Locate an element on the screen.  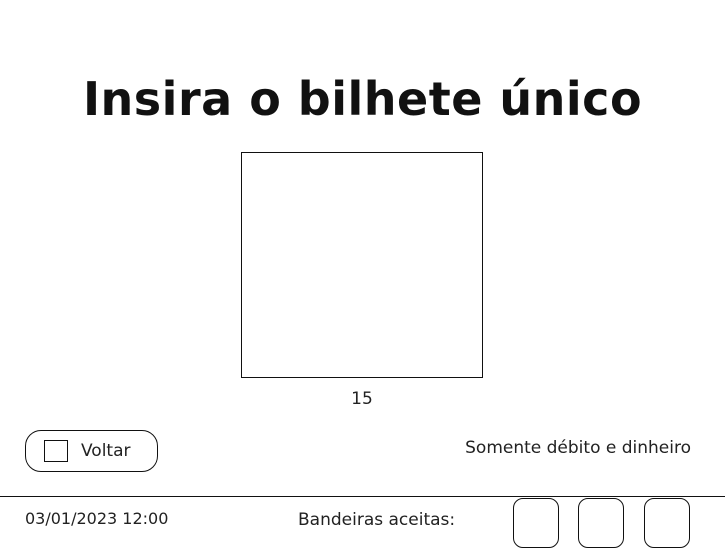
back-button: Voltar is located at coordinates (91, 451).